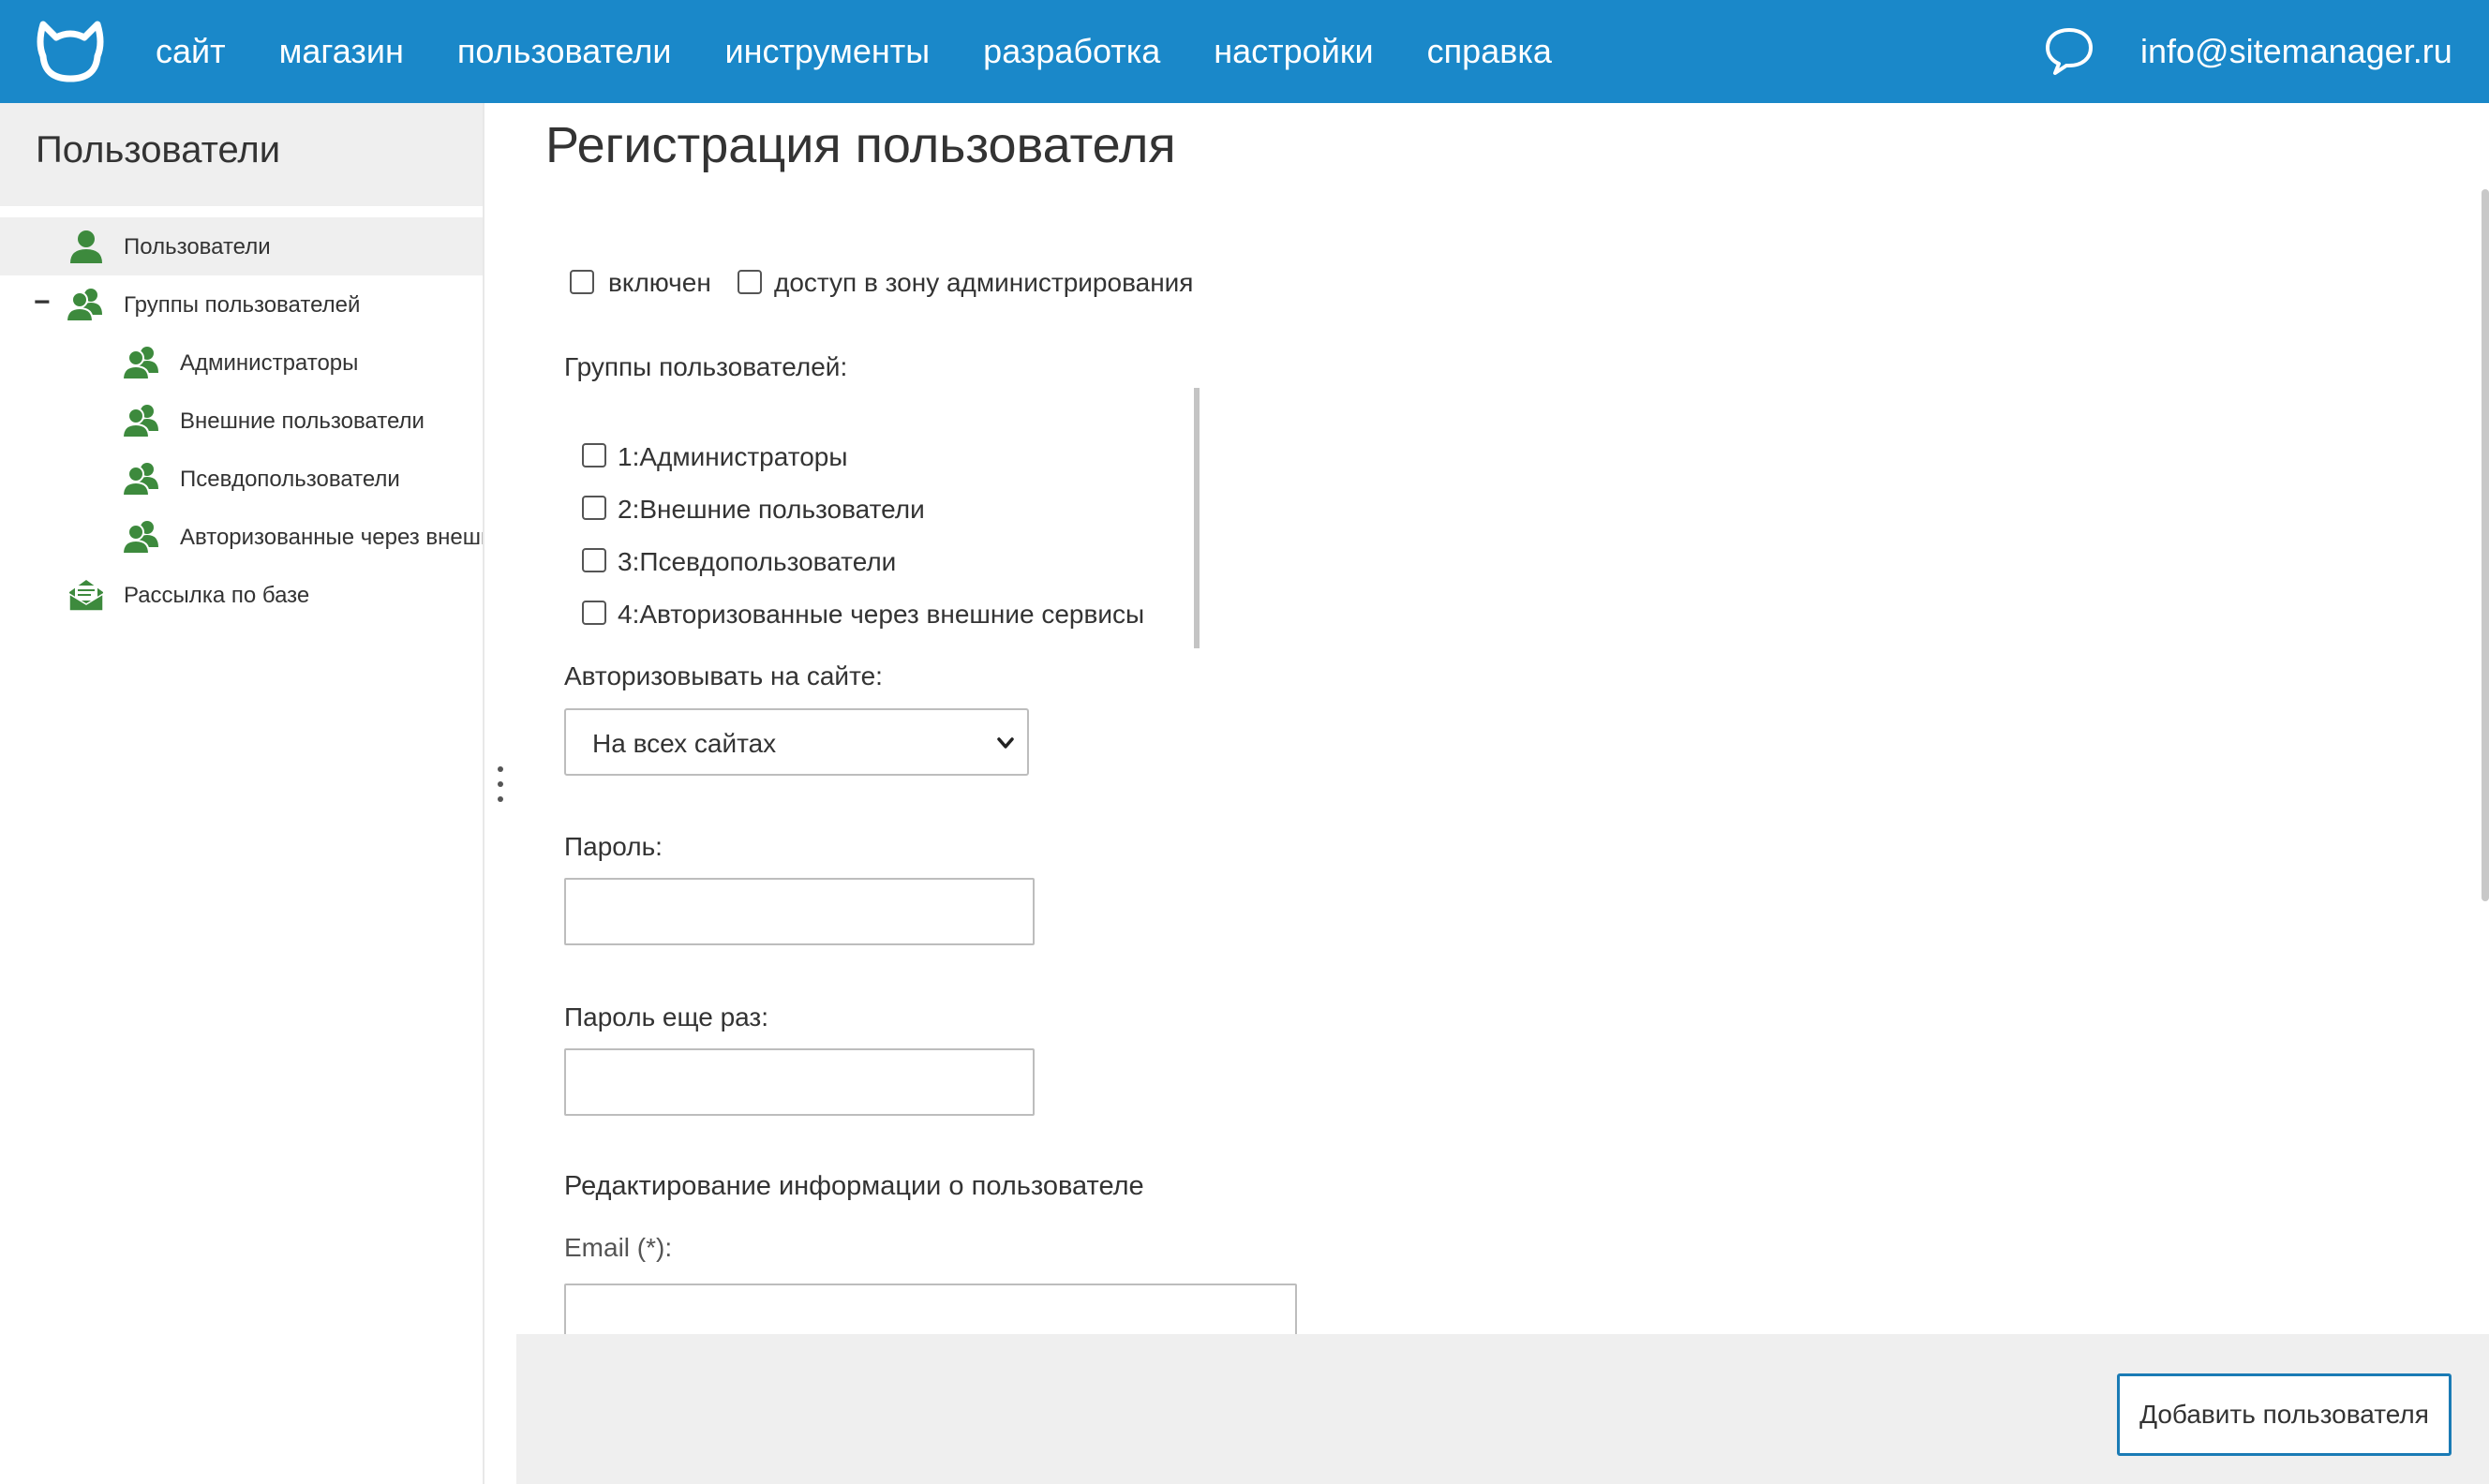 The image size is (2489, 1484). What do you see at coordinates (771, 509) in the screenshot?
I see `group-label: 2:Внешние пользователи` at bounding box center [771, 509].